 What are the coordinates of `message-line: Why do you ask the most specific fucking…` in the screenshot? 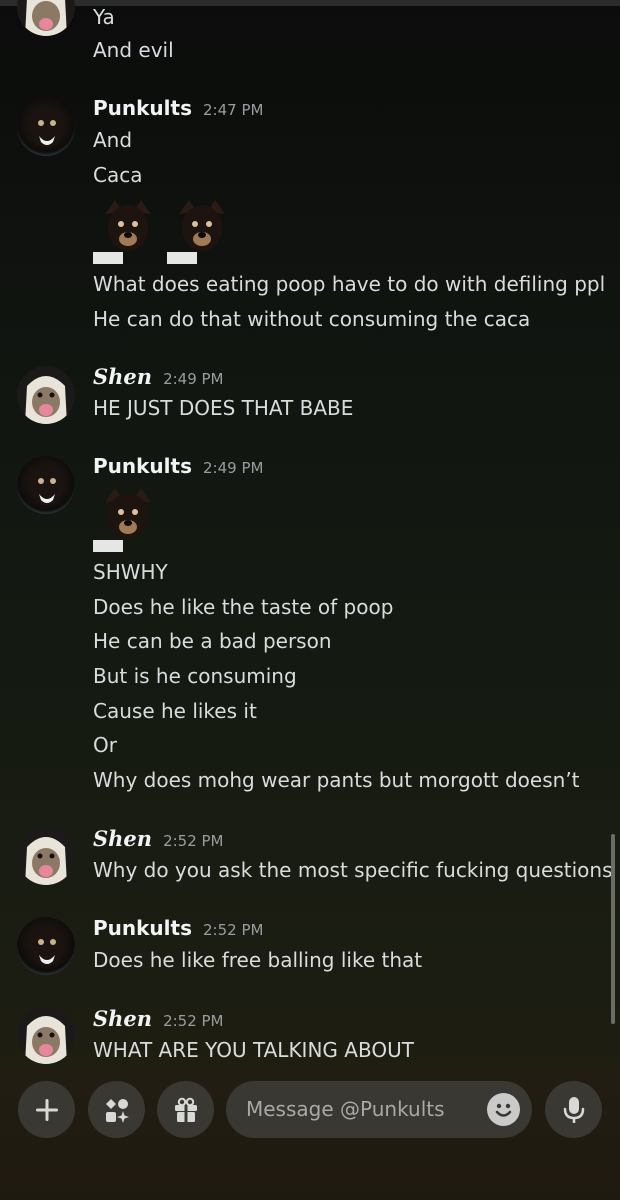 It's located at (353, 870).